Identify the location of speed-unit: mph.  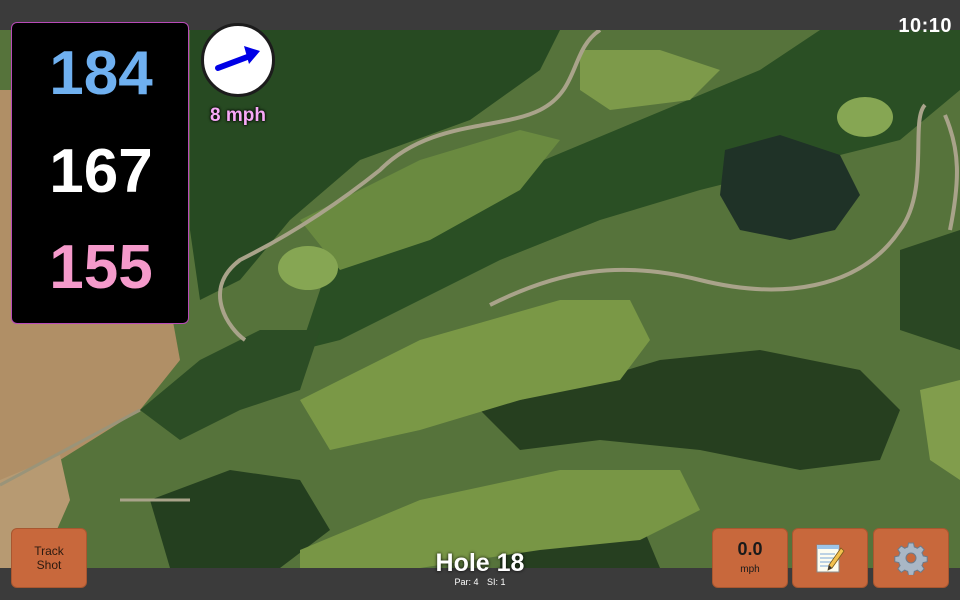
(750, 569).